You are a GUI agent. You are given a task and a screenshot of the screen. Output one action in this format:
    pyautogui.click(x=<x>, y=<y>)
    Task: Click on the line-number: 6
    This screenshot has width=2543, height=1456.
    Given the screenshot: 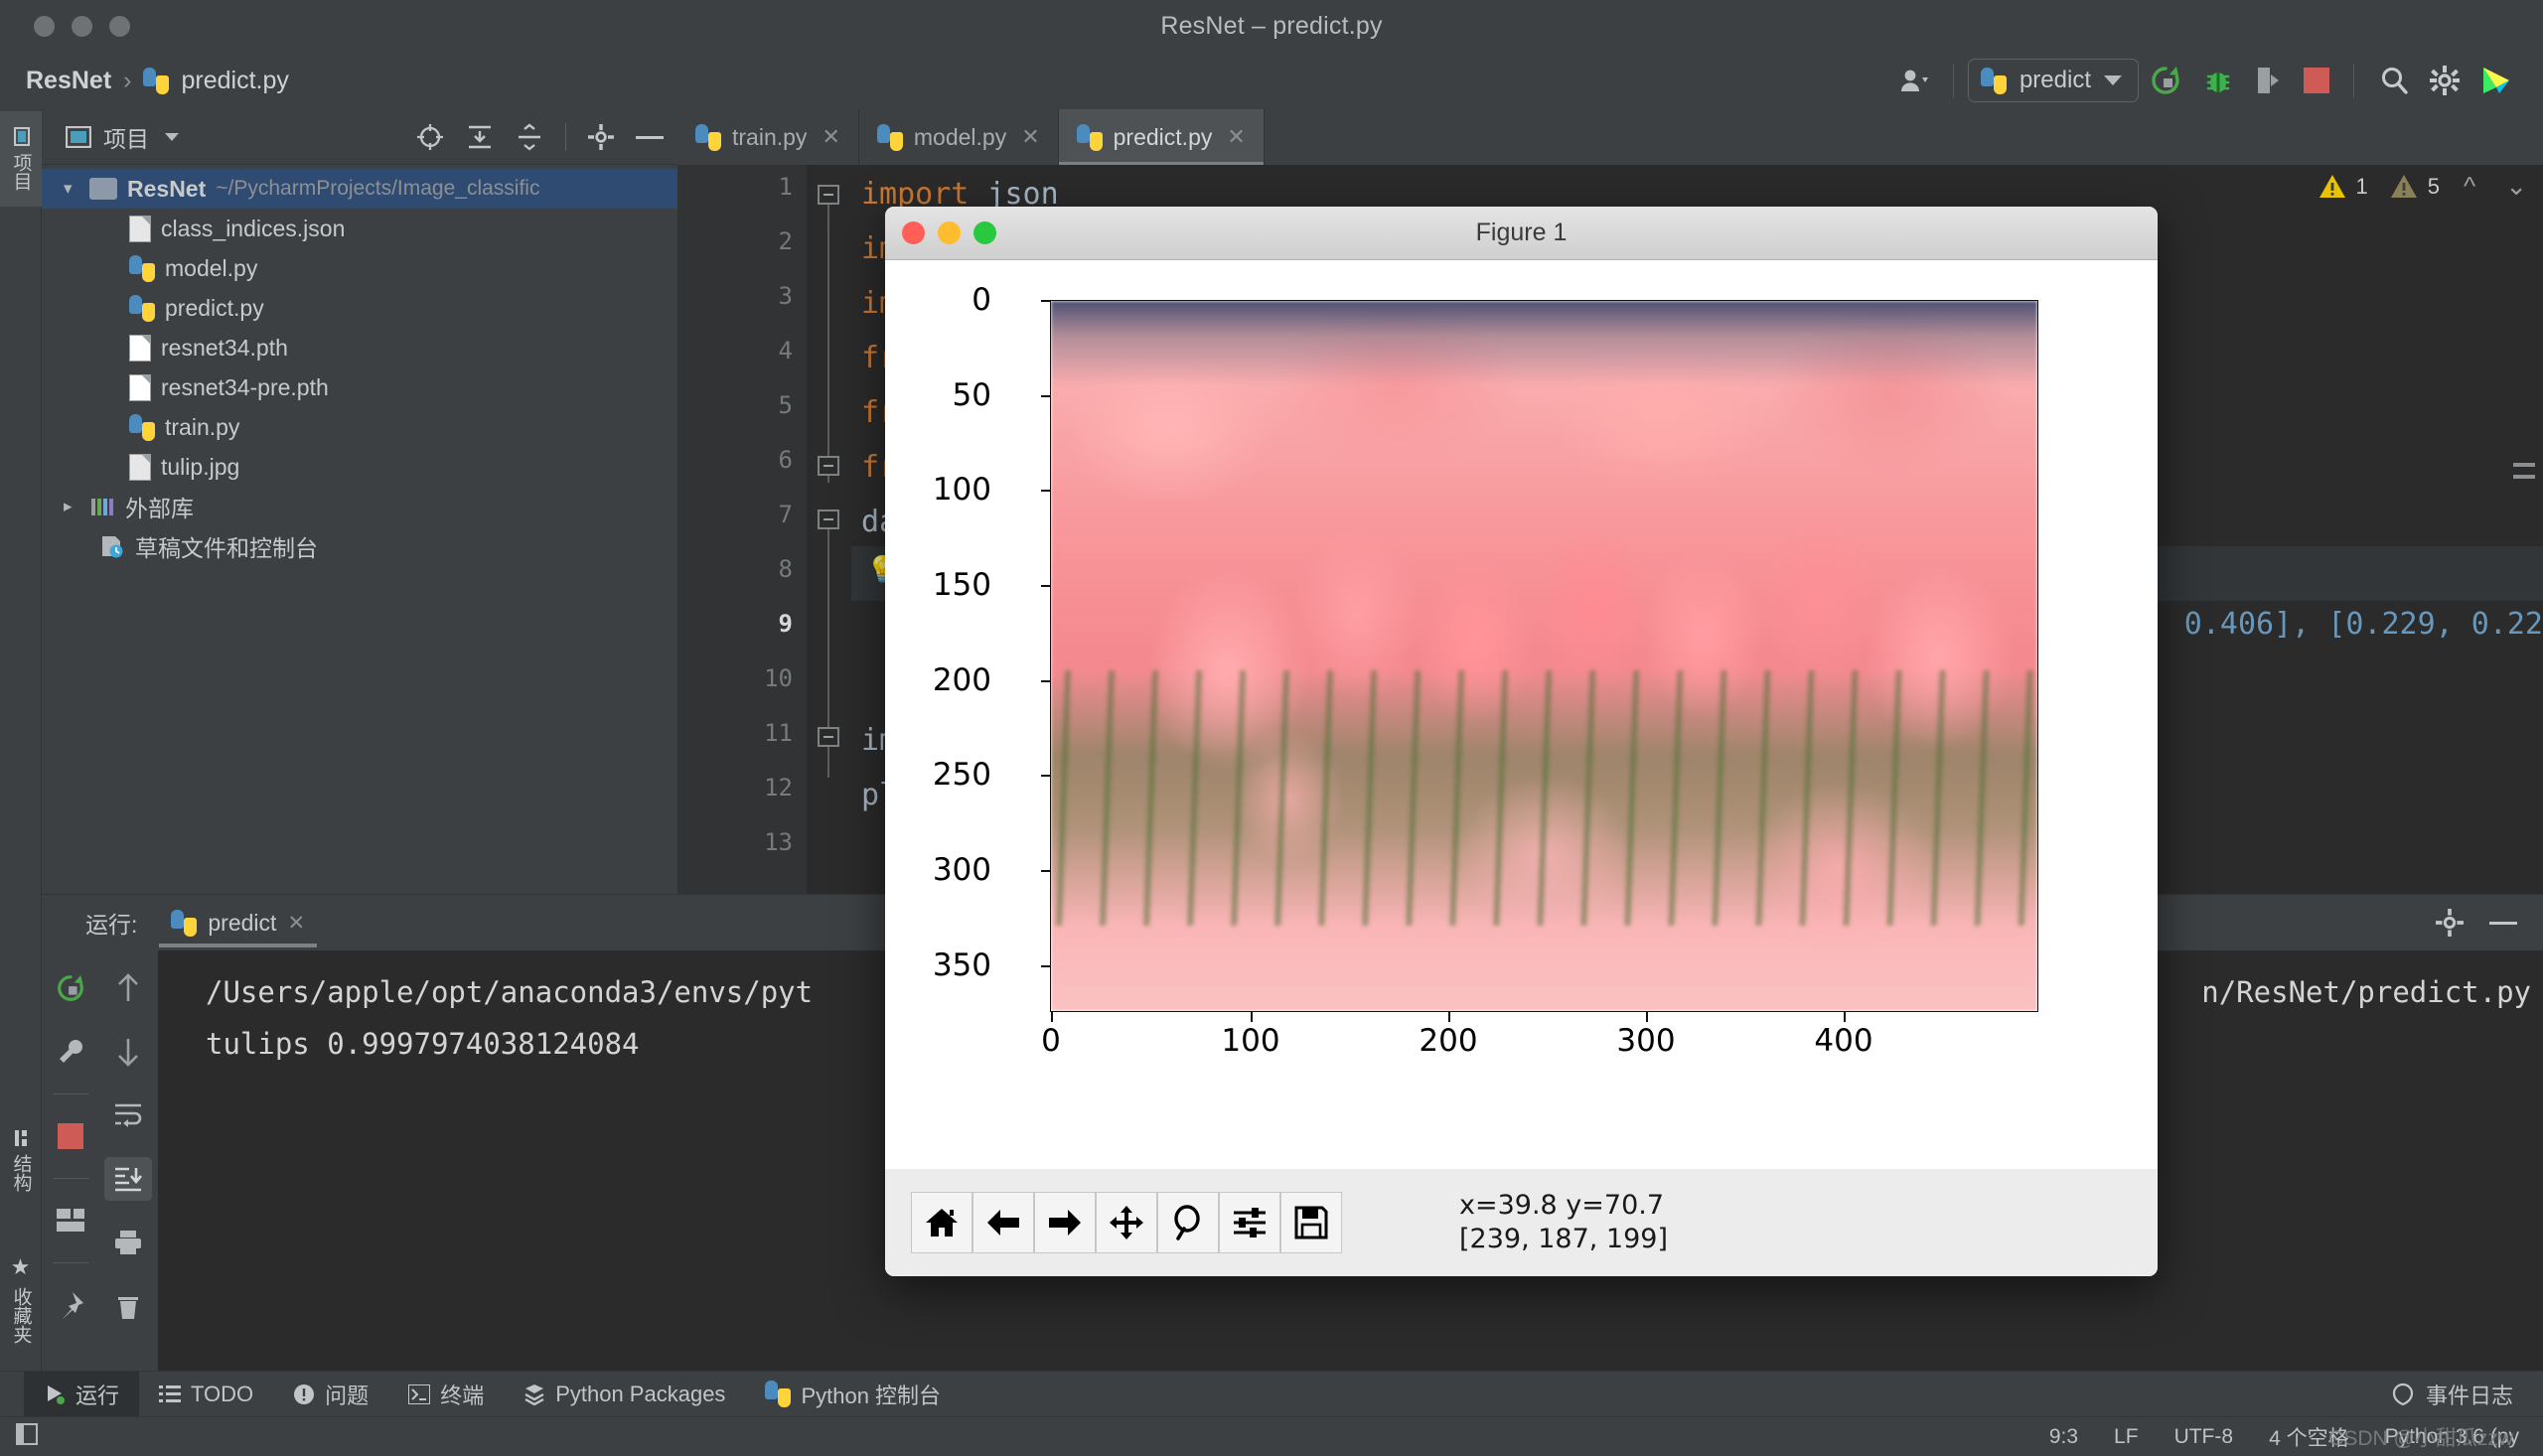 What is the action you would take?
    pyautogui.click(x=785, y=460)
    